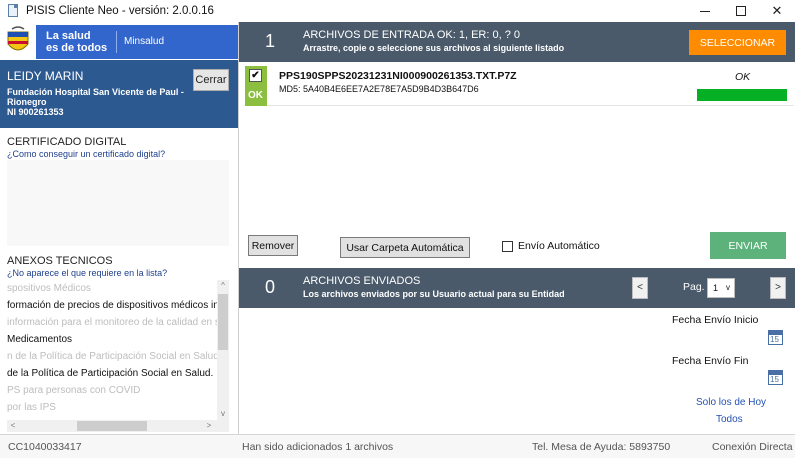 This screenshot has height=458, width=795. I want to click on select-files-button: SELECCIONAR, so click(737, 42).